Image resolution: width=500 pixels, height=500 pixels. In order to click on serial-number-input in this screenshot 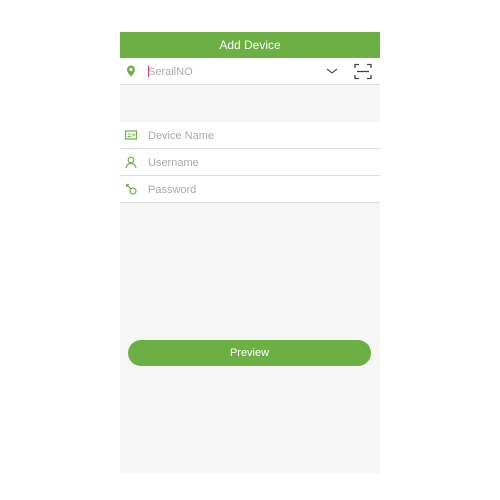, I will do `click(233, 71)`.